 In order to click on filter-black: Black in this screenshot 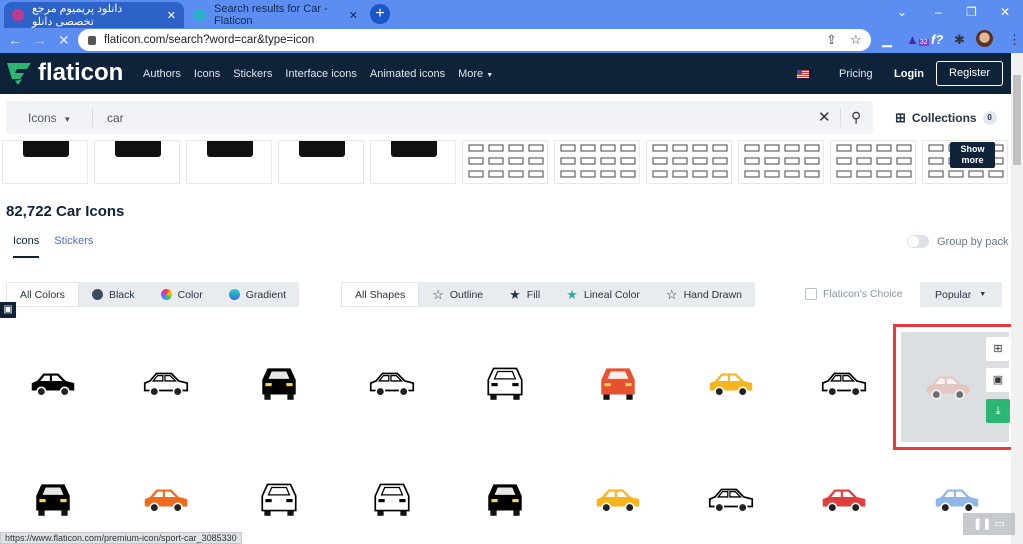, I will do `click(113, 294)`.